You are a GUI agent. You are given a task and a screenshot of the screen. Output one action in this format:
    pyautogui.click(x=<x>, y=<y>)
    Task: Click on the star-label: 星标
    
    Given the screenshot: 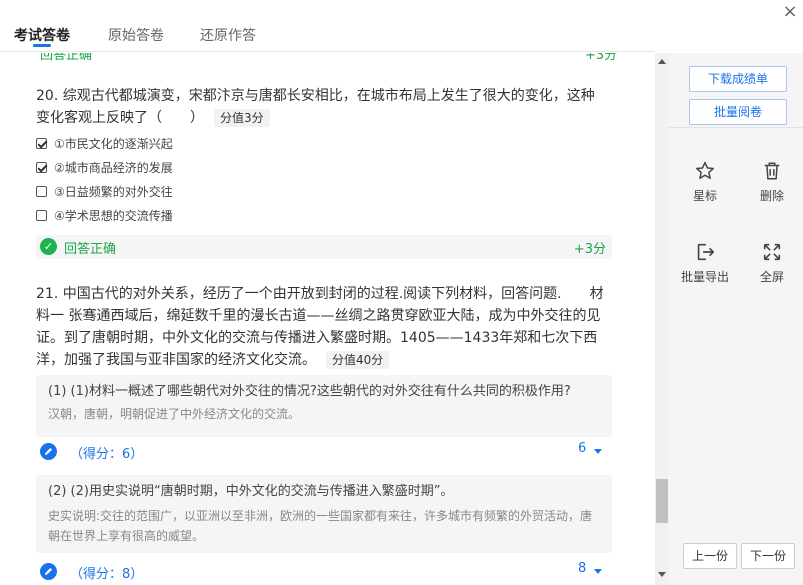 What is the action you would take?
    pyautogui.click(x=705, y=195)
    